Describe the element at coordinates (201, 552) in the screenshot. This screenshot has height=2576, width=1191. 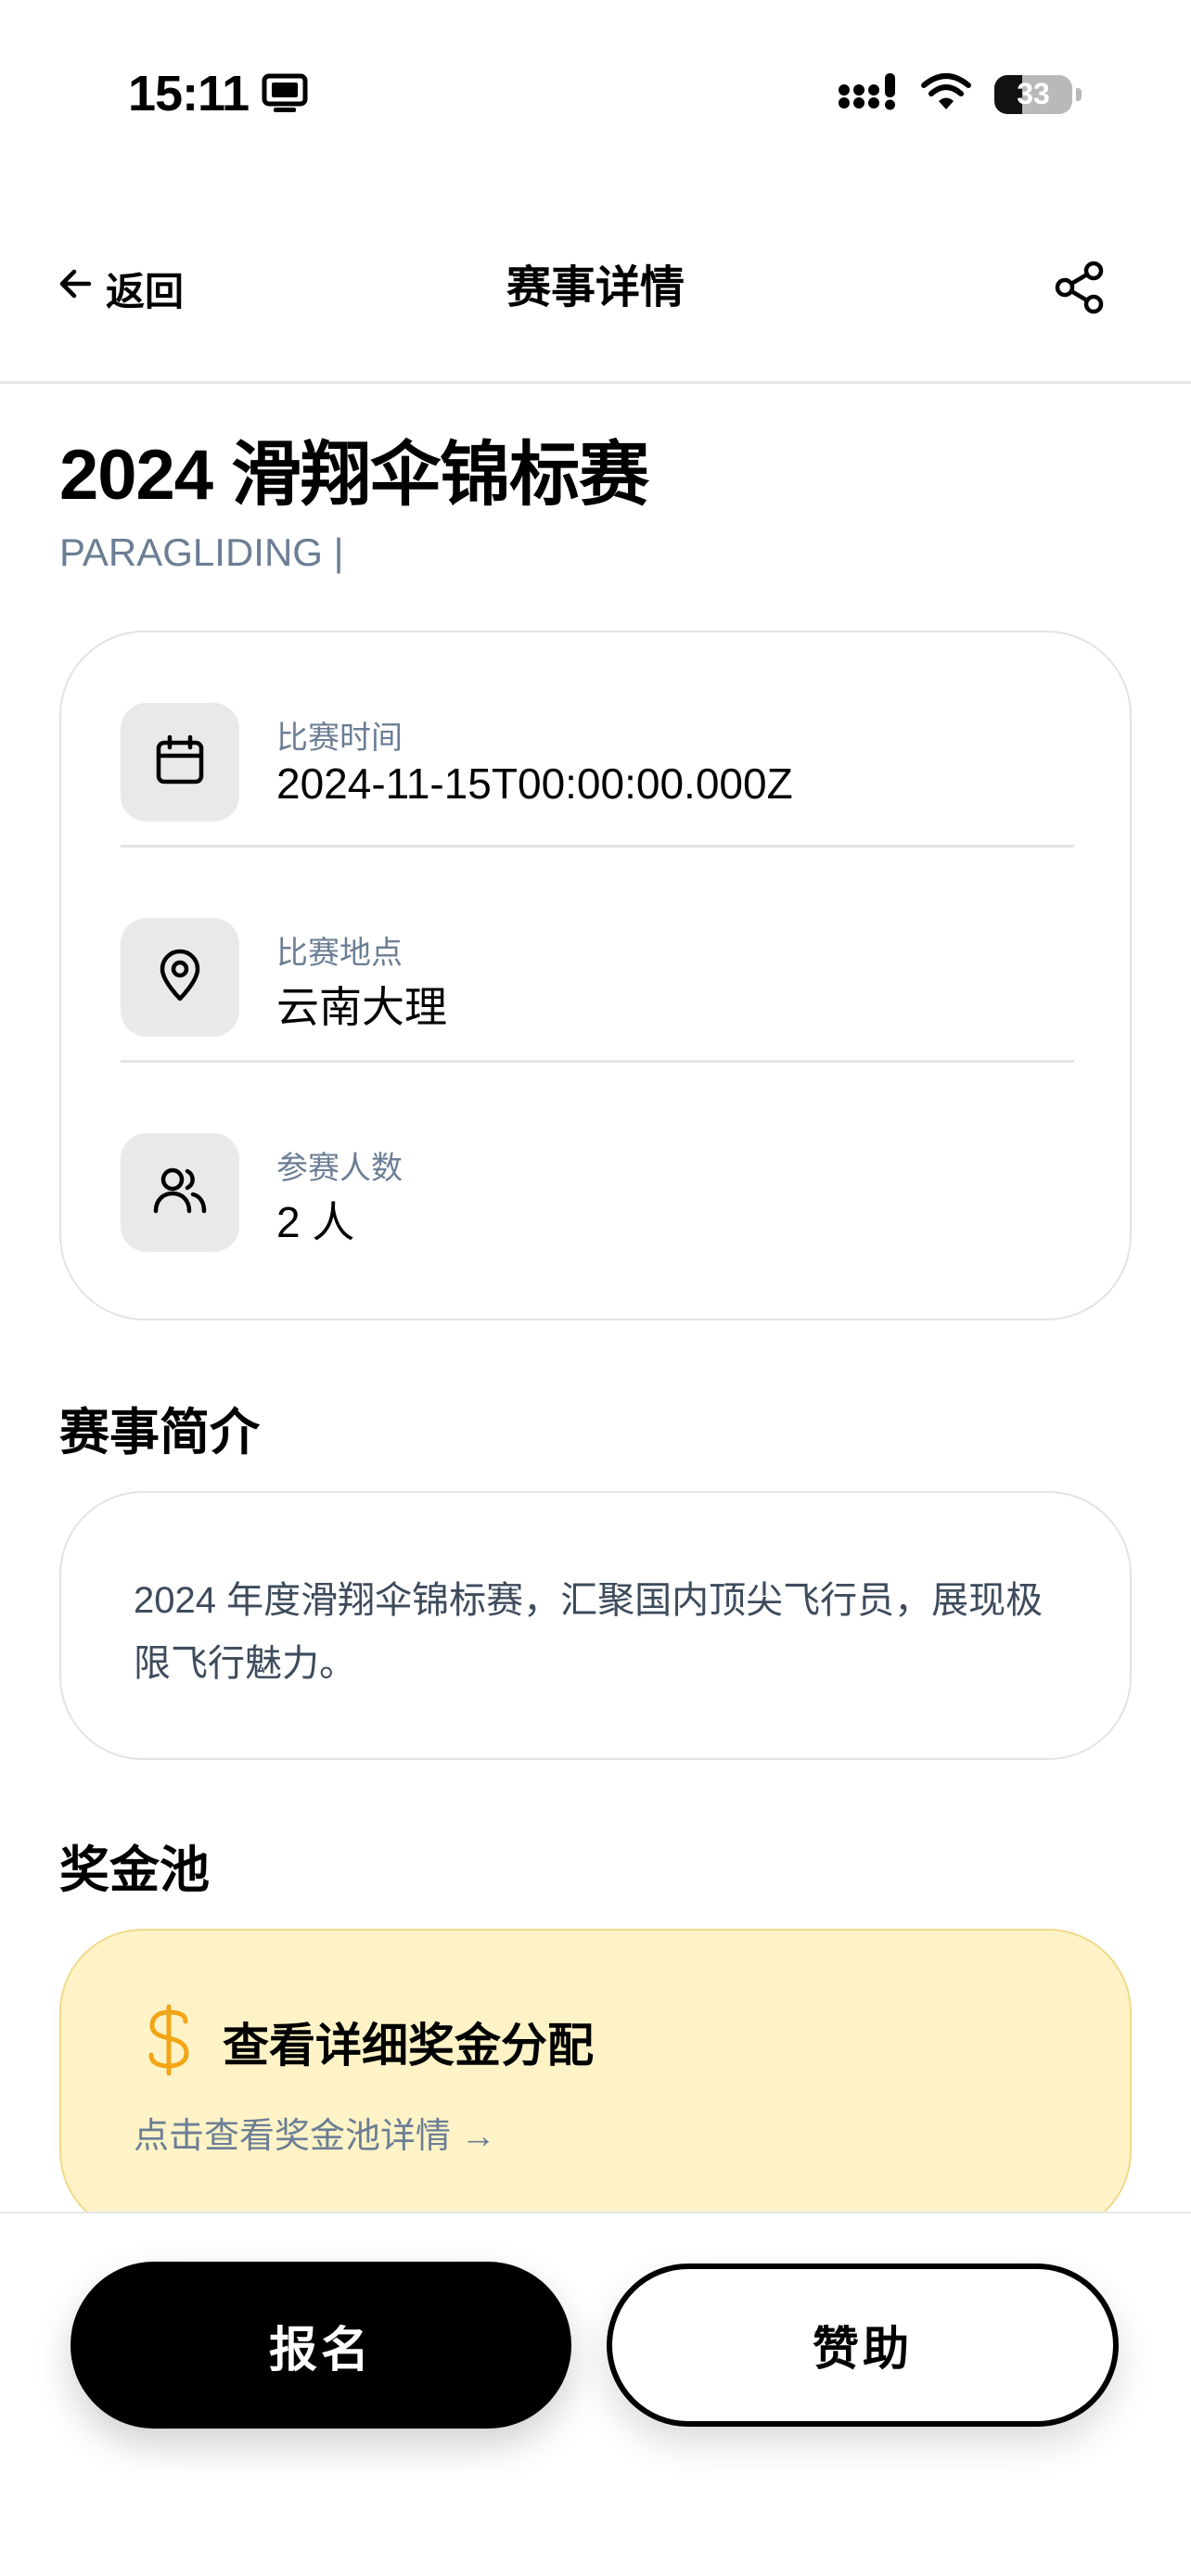
I see `event-type: PARAGLIDING |` at that location.